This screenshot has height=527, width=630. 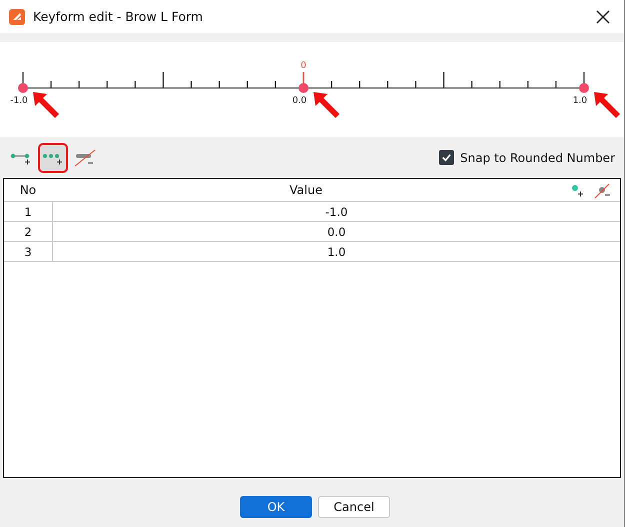 I want to click on checkmark-icon, so click(x=446, y=157).